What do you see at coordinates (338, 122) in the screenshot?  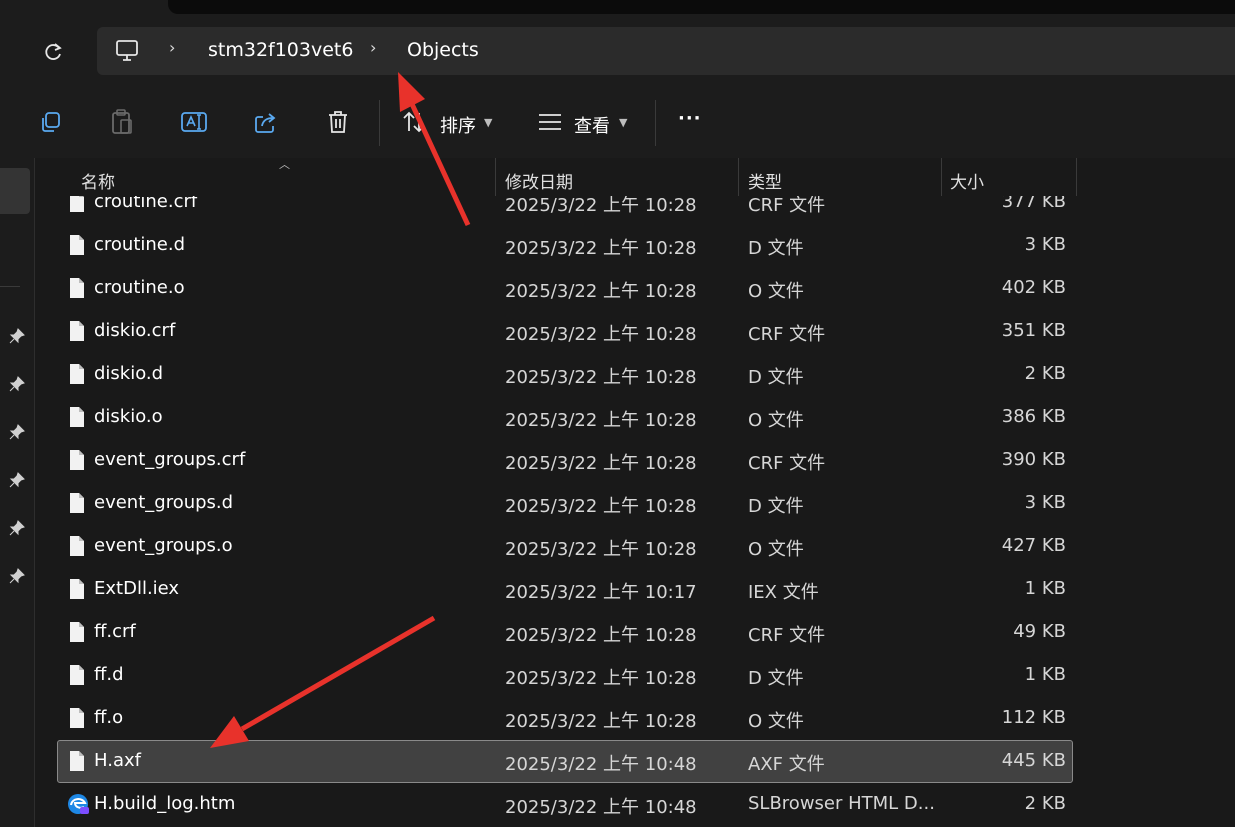 I see `delete-button` at bounding box center [338, 122].